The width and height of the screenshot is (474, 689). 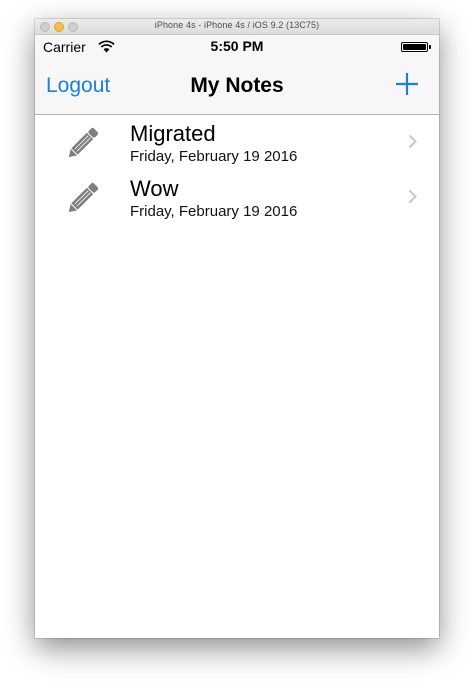 I want to click on note-title: Migrated, so click(x=173, y=133).